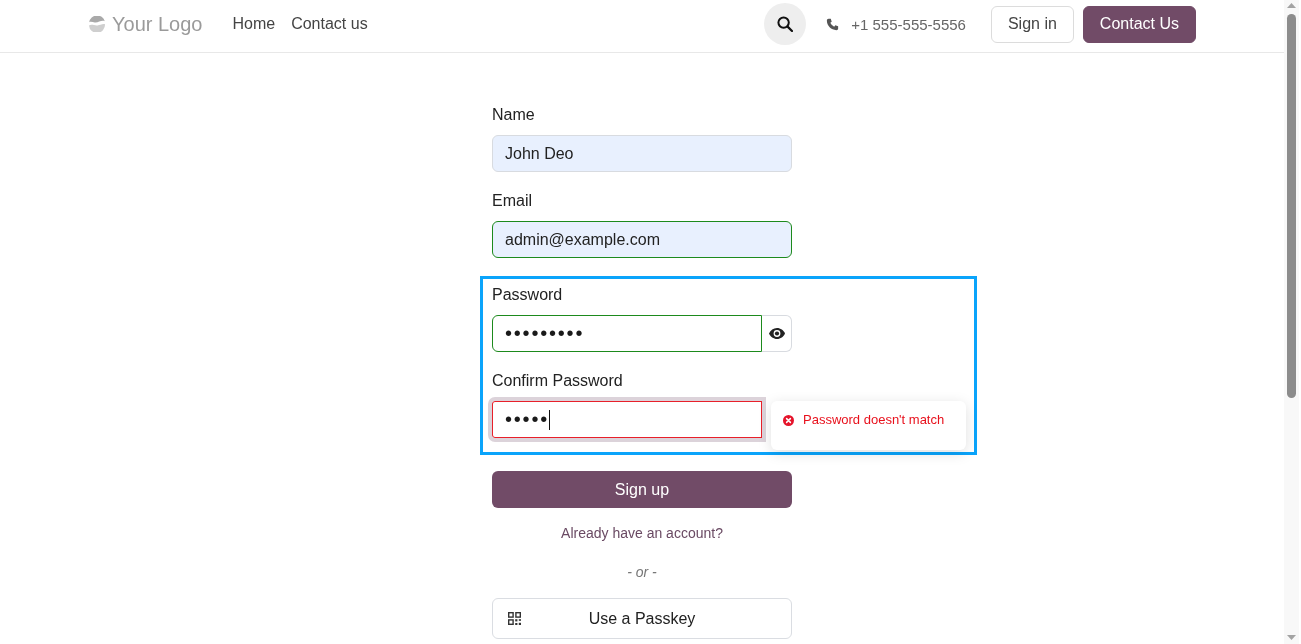 The width and height of the screenshot is (1301, 644). I want to click on scrollbar-thumb, so click(1291, 206).